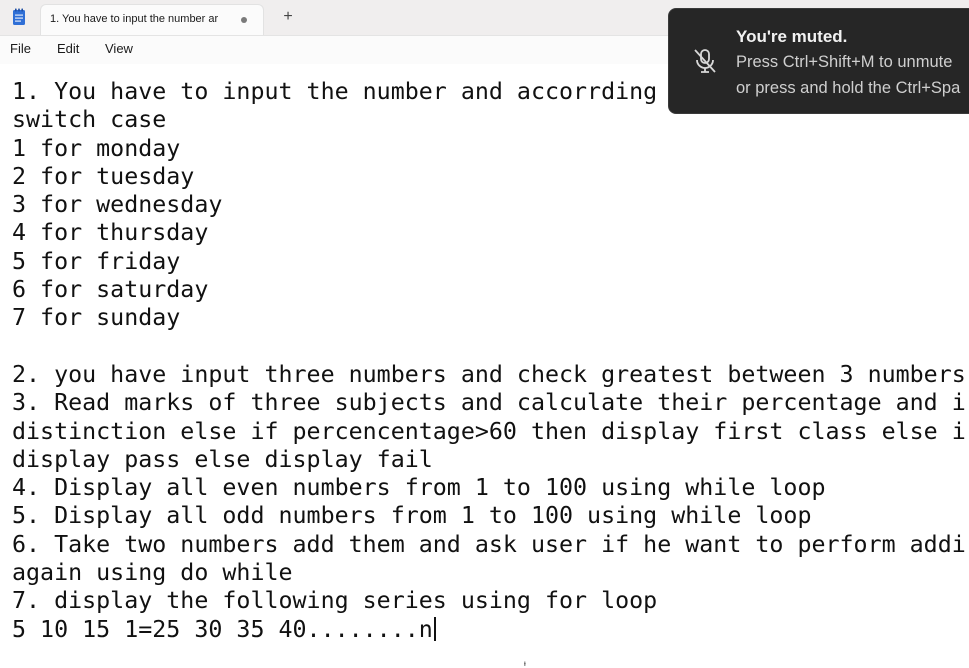 The width and height of the screenshot is (969, 668). I want to click on mouse-cursor-icon: ᵻ, so click(525, 663).